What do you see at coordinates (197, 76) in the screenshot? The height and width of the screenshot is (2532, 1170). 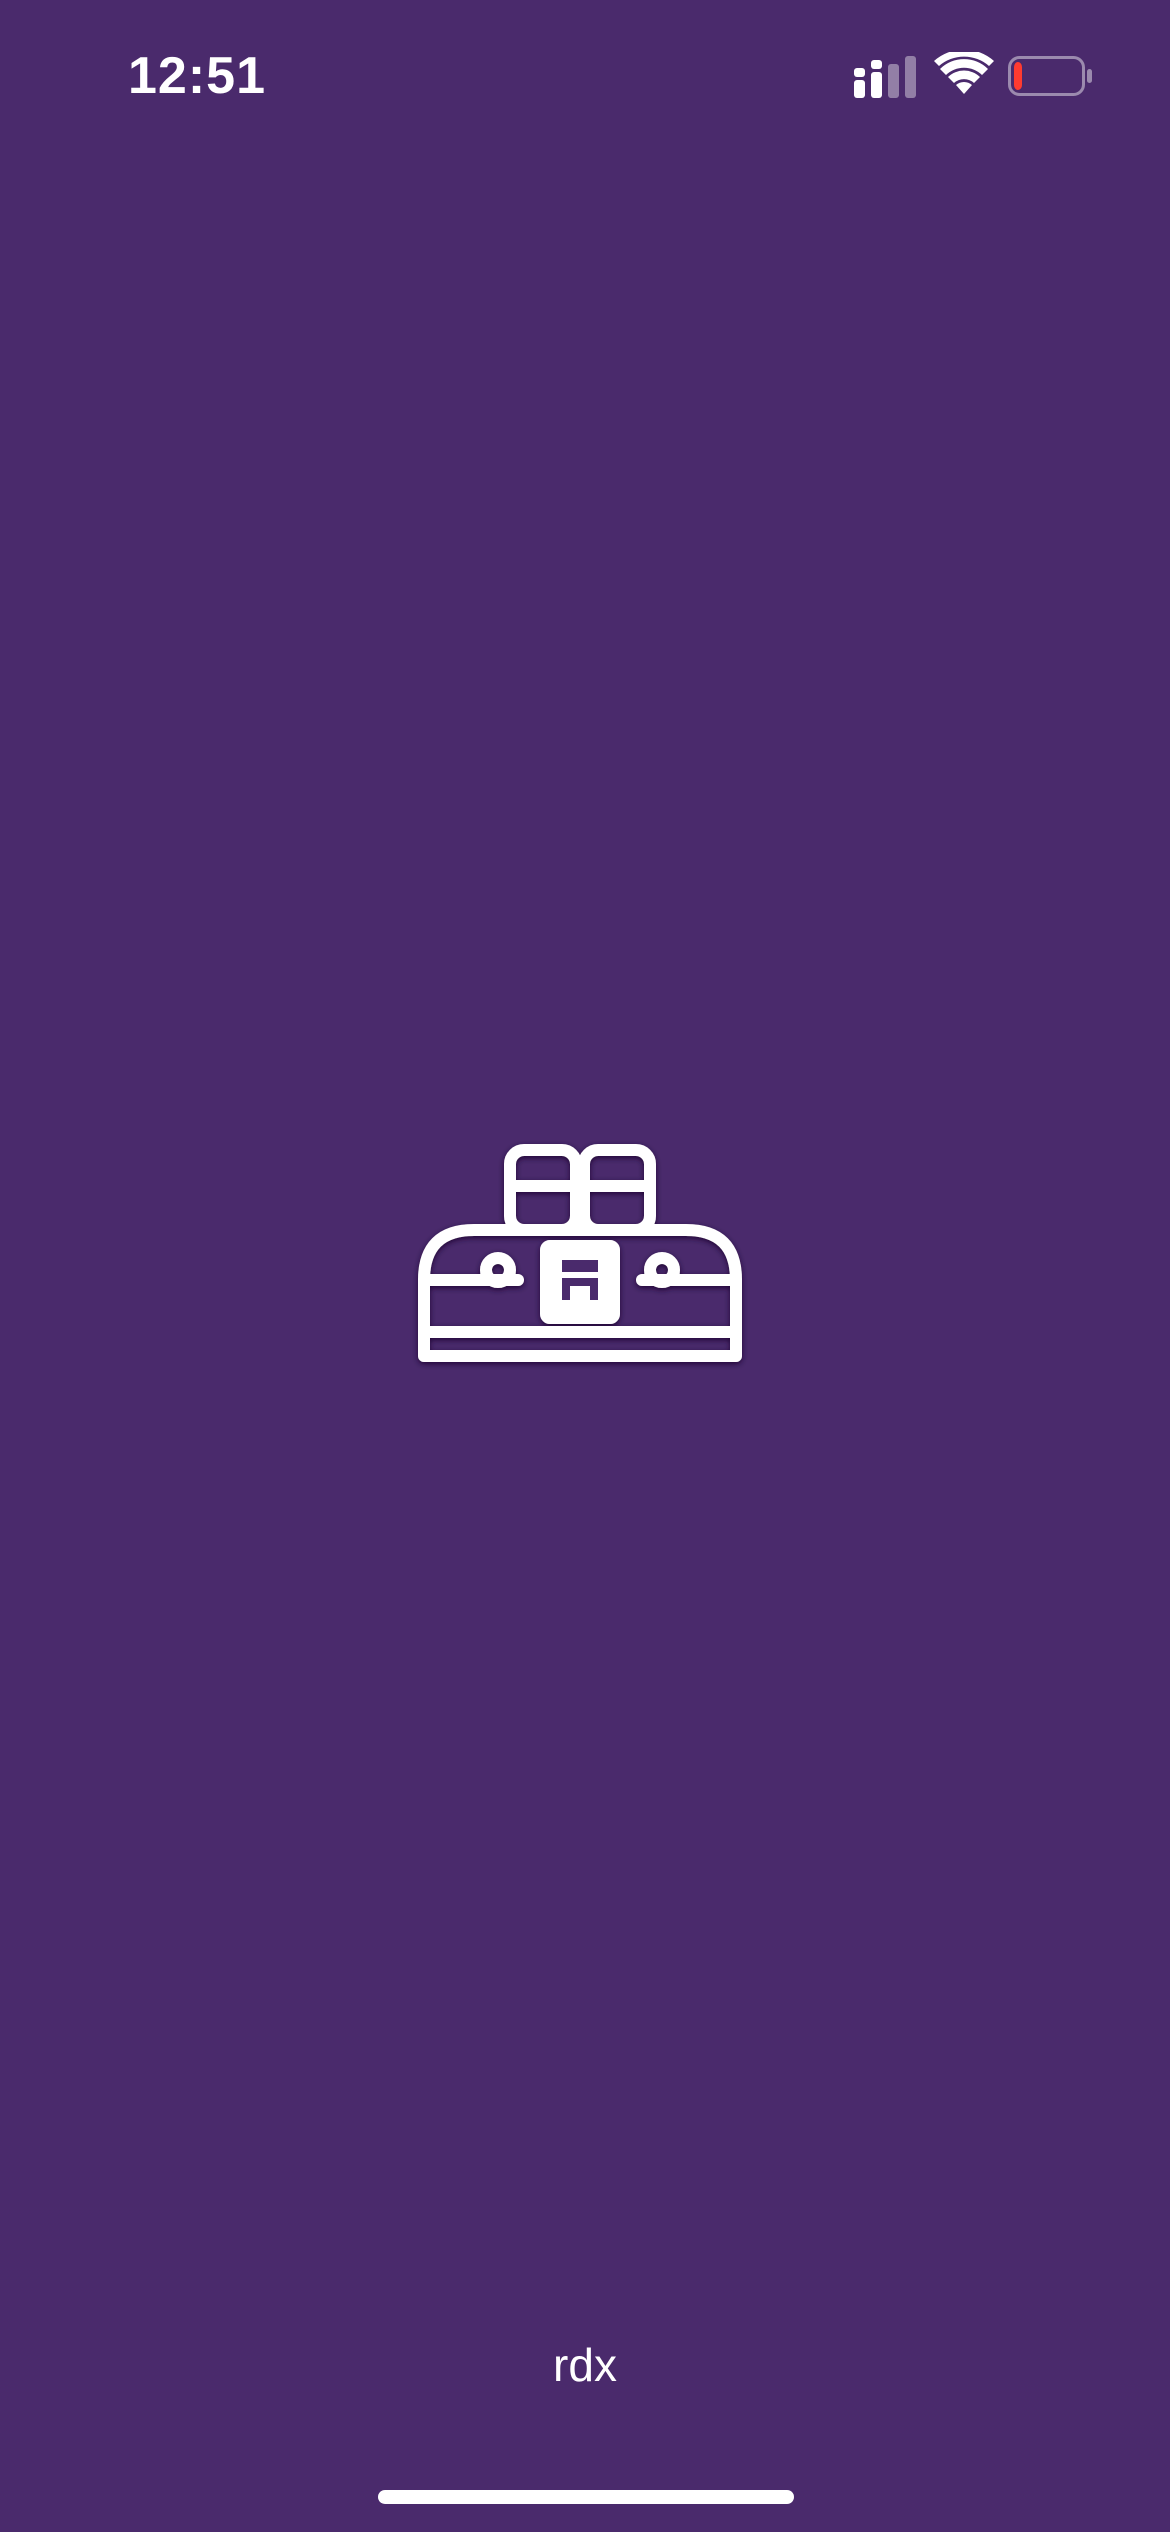 I see `status-time: 12:51` at bounding box center [197, 76].